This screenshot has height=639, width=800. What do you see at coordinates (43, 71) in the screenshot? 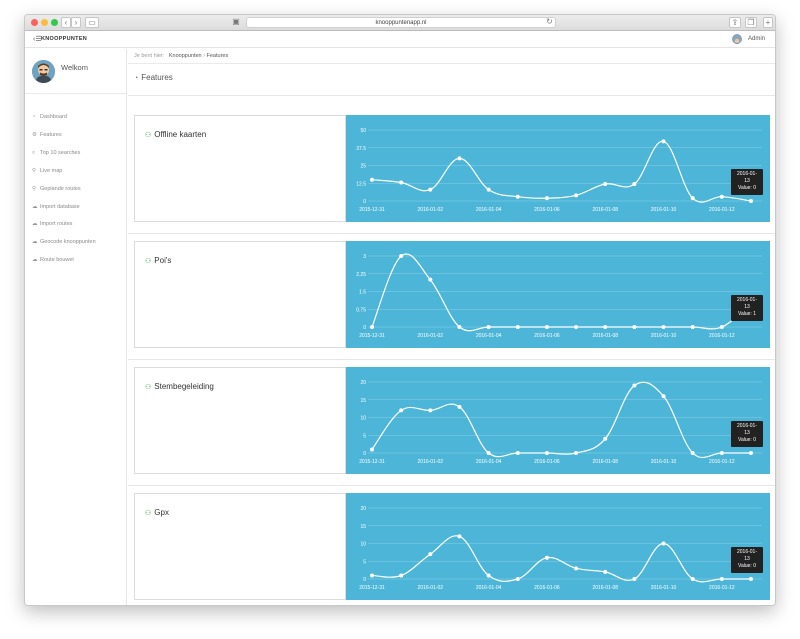
I see `avatar` at bounding box center [43, 71].